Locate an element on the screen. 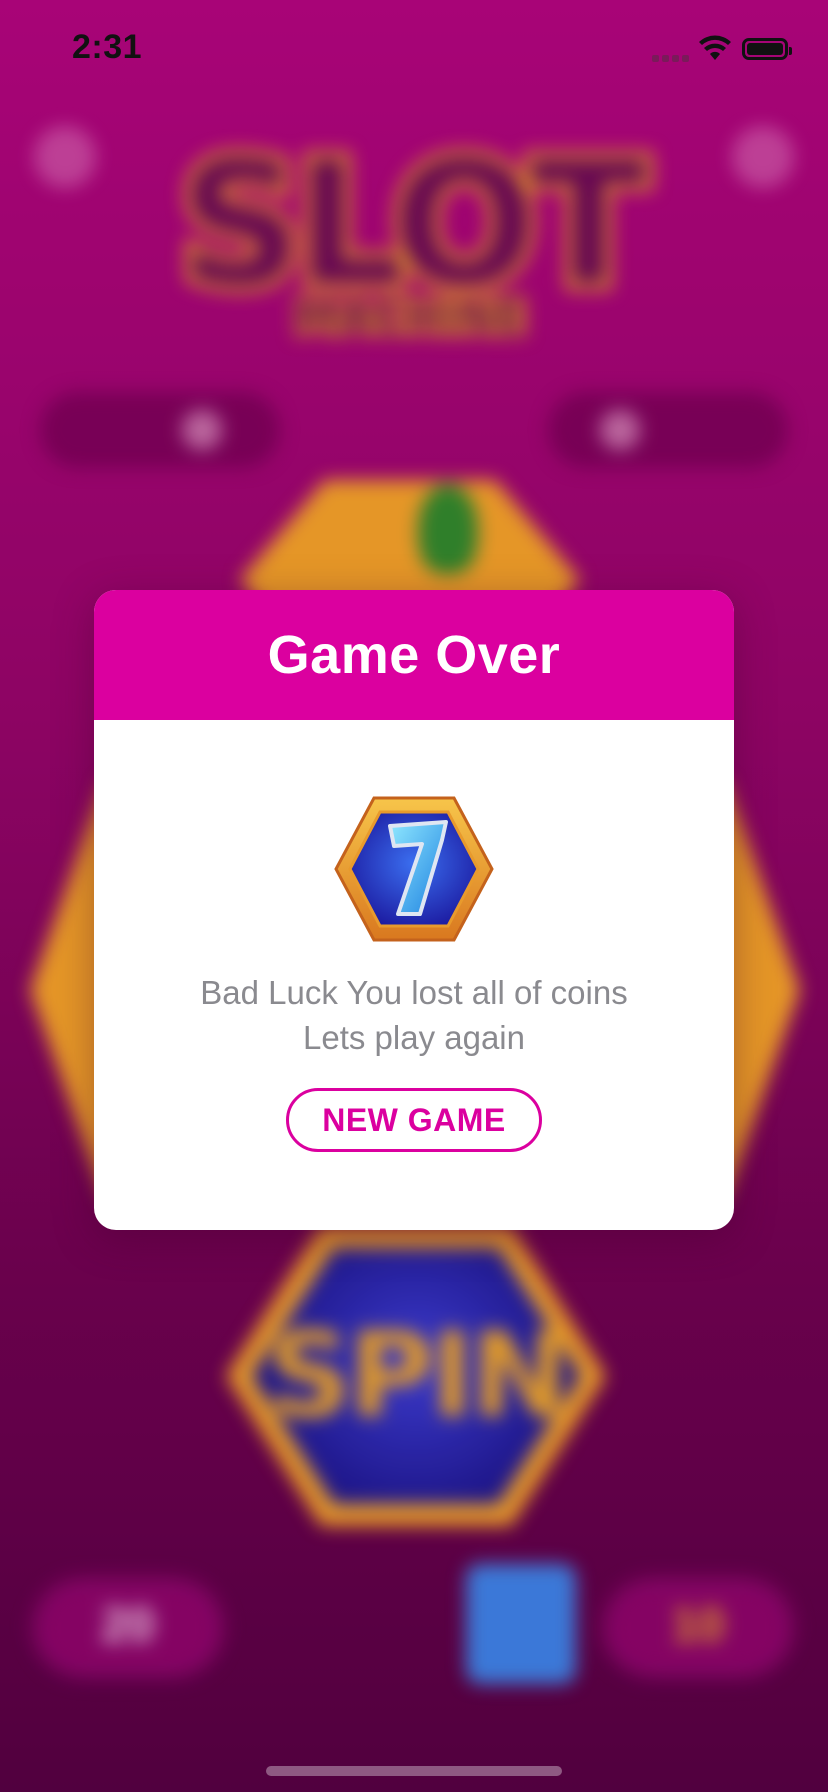 This screenshot has width=828, height=1792. dialog-title: Game Over is located at coordinates (414, 655).